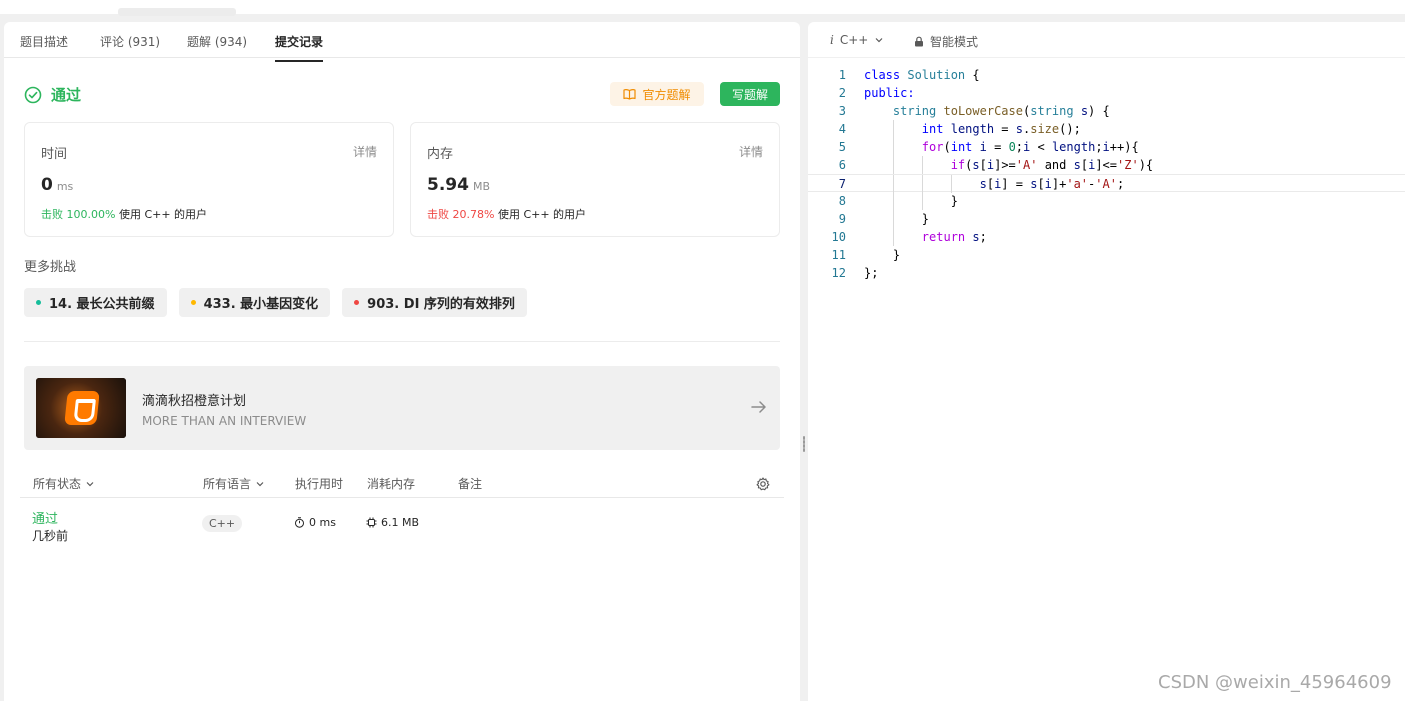 The height and width of the screenshot is (701, 1405). What do you see at coordinates (854, 40) in the screenshot?
I see `language-select-value: C++` at bounding box center [854, 40].